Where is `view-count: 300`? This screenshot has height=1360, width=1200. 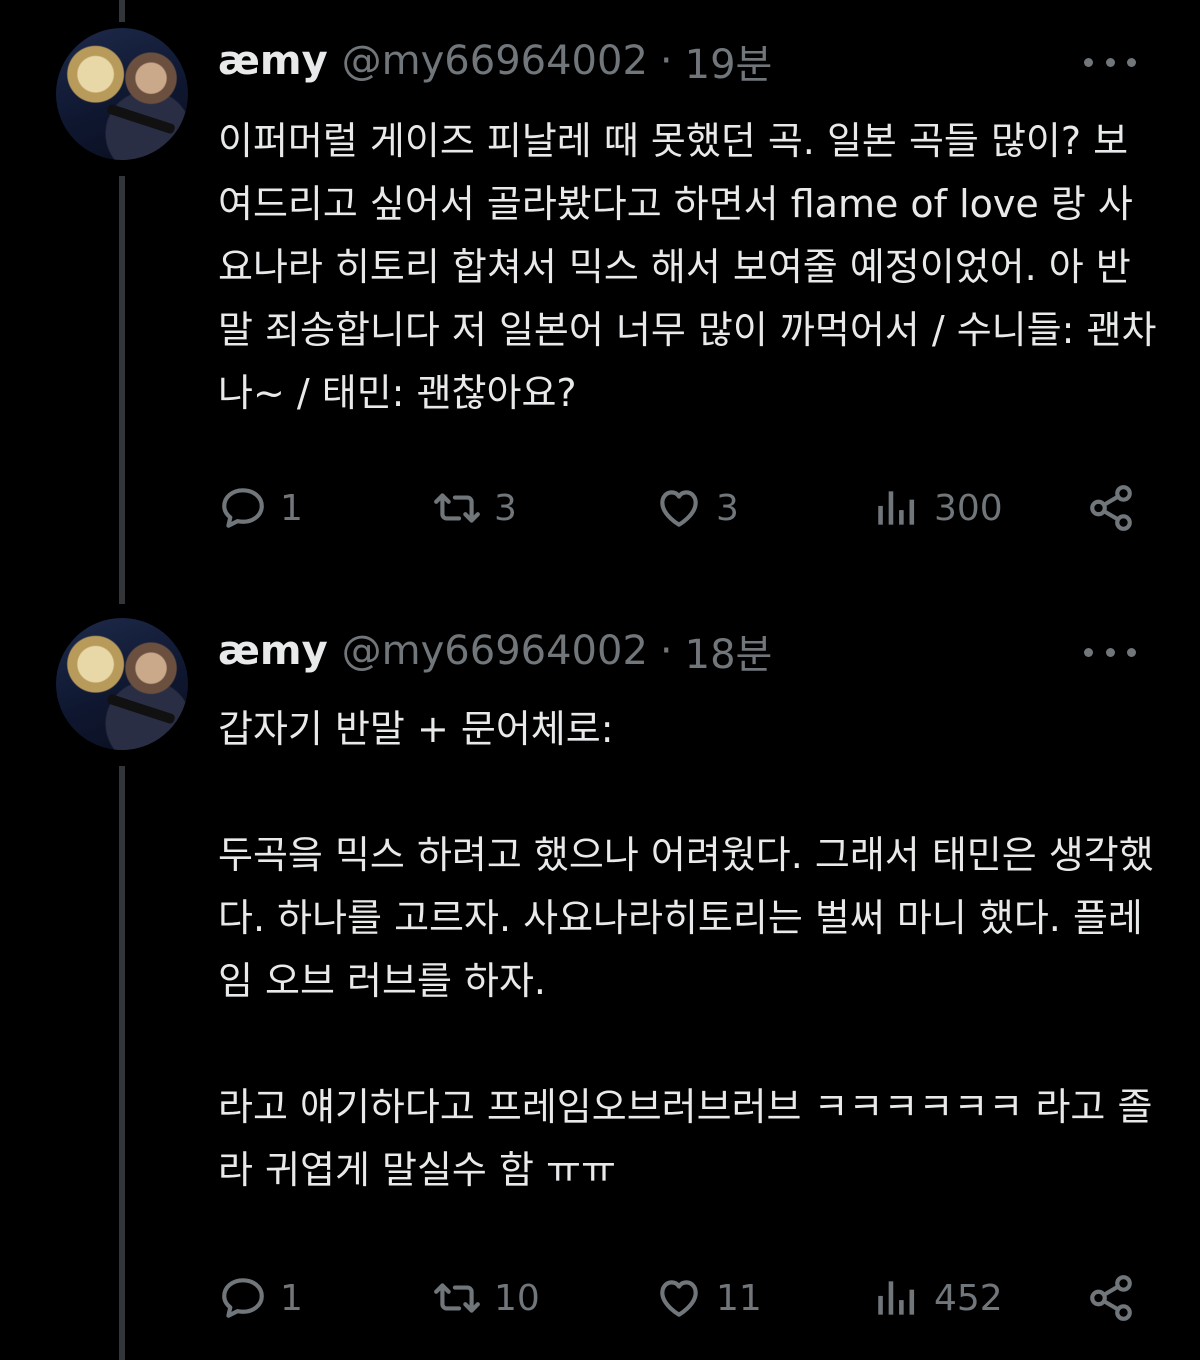 view-count: 300 is located at coordinates (968, 508).